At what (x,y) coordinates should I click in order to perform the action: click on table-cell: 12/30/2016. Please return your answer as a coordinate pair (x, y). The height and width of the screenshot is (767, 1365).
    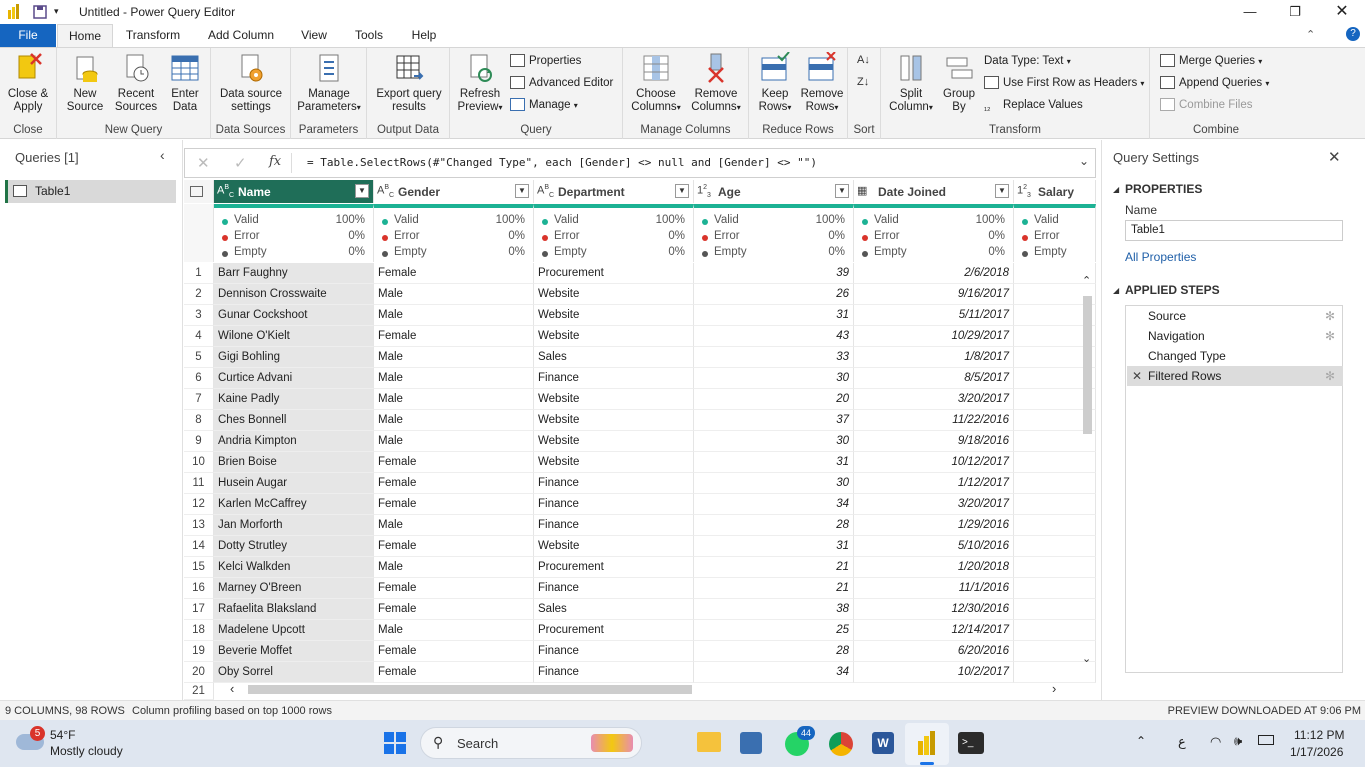
    Looking at the image, I should click on (934, 609).